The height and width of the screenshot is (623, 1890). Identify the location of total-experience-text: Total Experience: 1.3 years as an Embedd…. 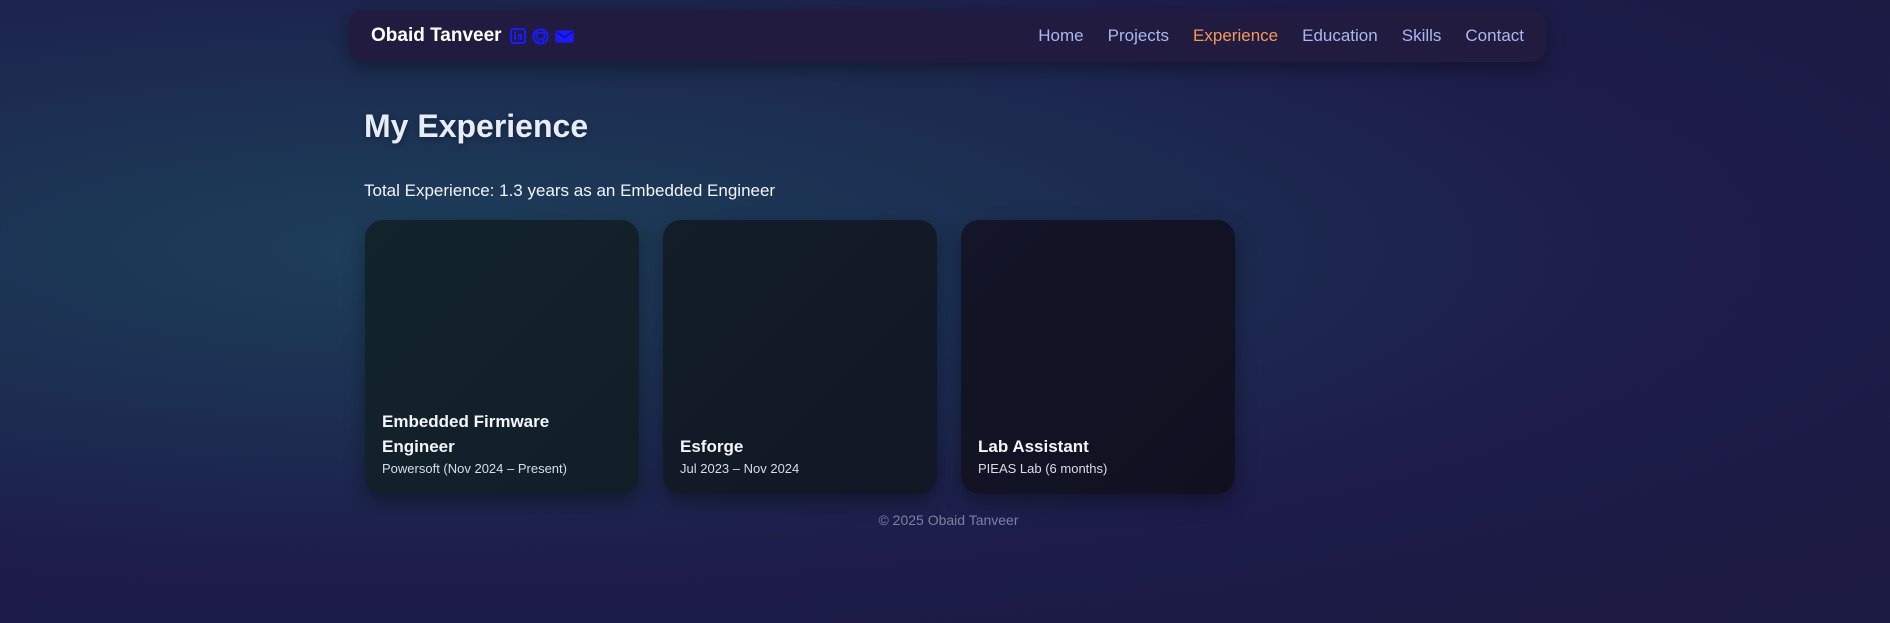
(570, 190).